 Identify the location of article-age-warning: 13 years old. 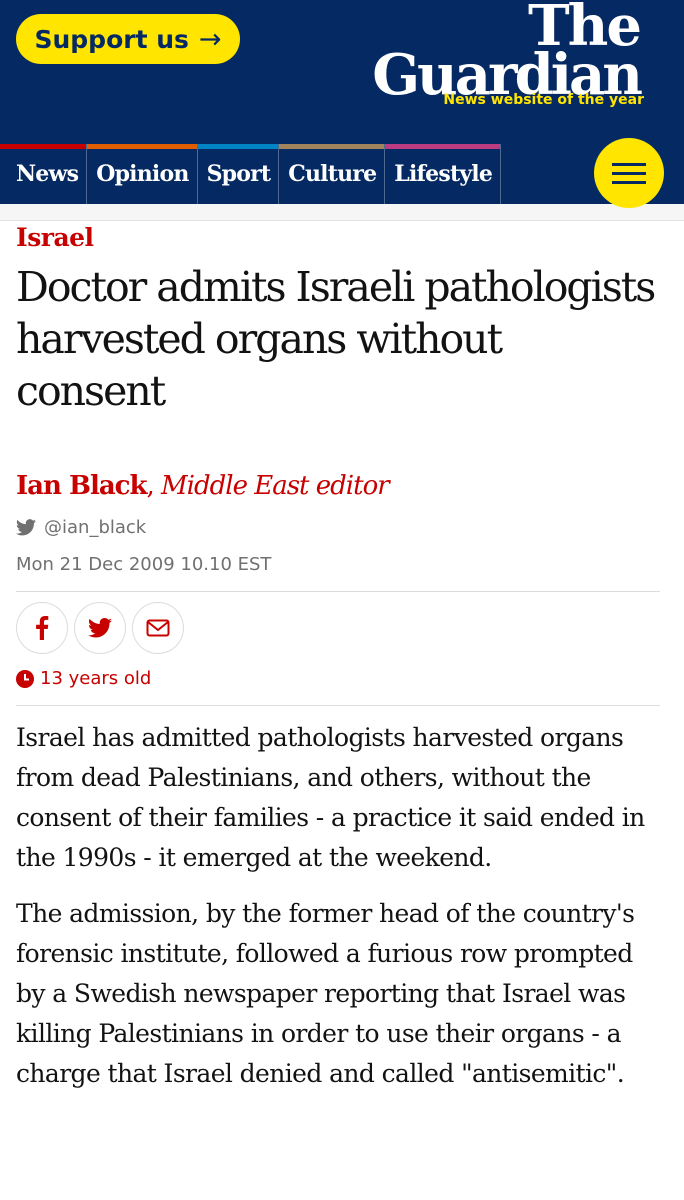
(338, 678).